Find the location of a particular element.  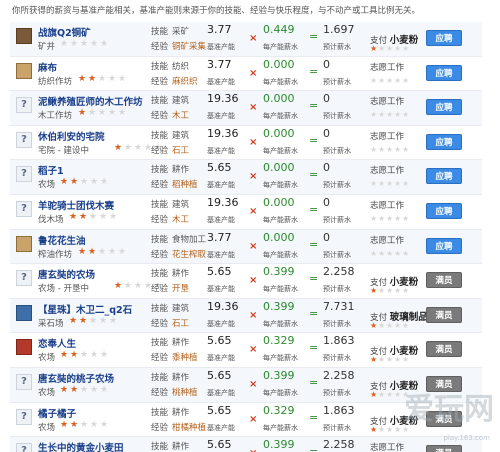

skill-value: 采矿 is located at coordinates (181, 32).